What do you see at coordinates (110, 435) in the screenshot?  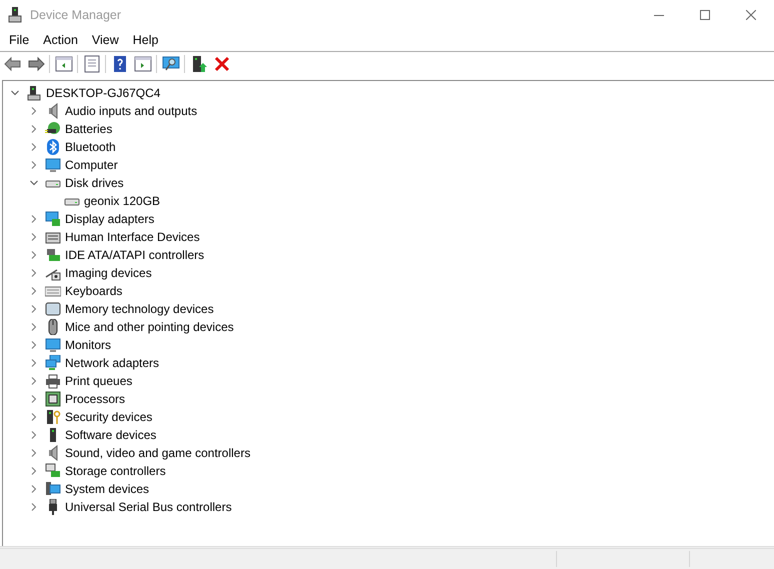 I see `tree-item: Software devices` at bounding box center [110, 435].